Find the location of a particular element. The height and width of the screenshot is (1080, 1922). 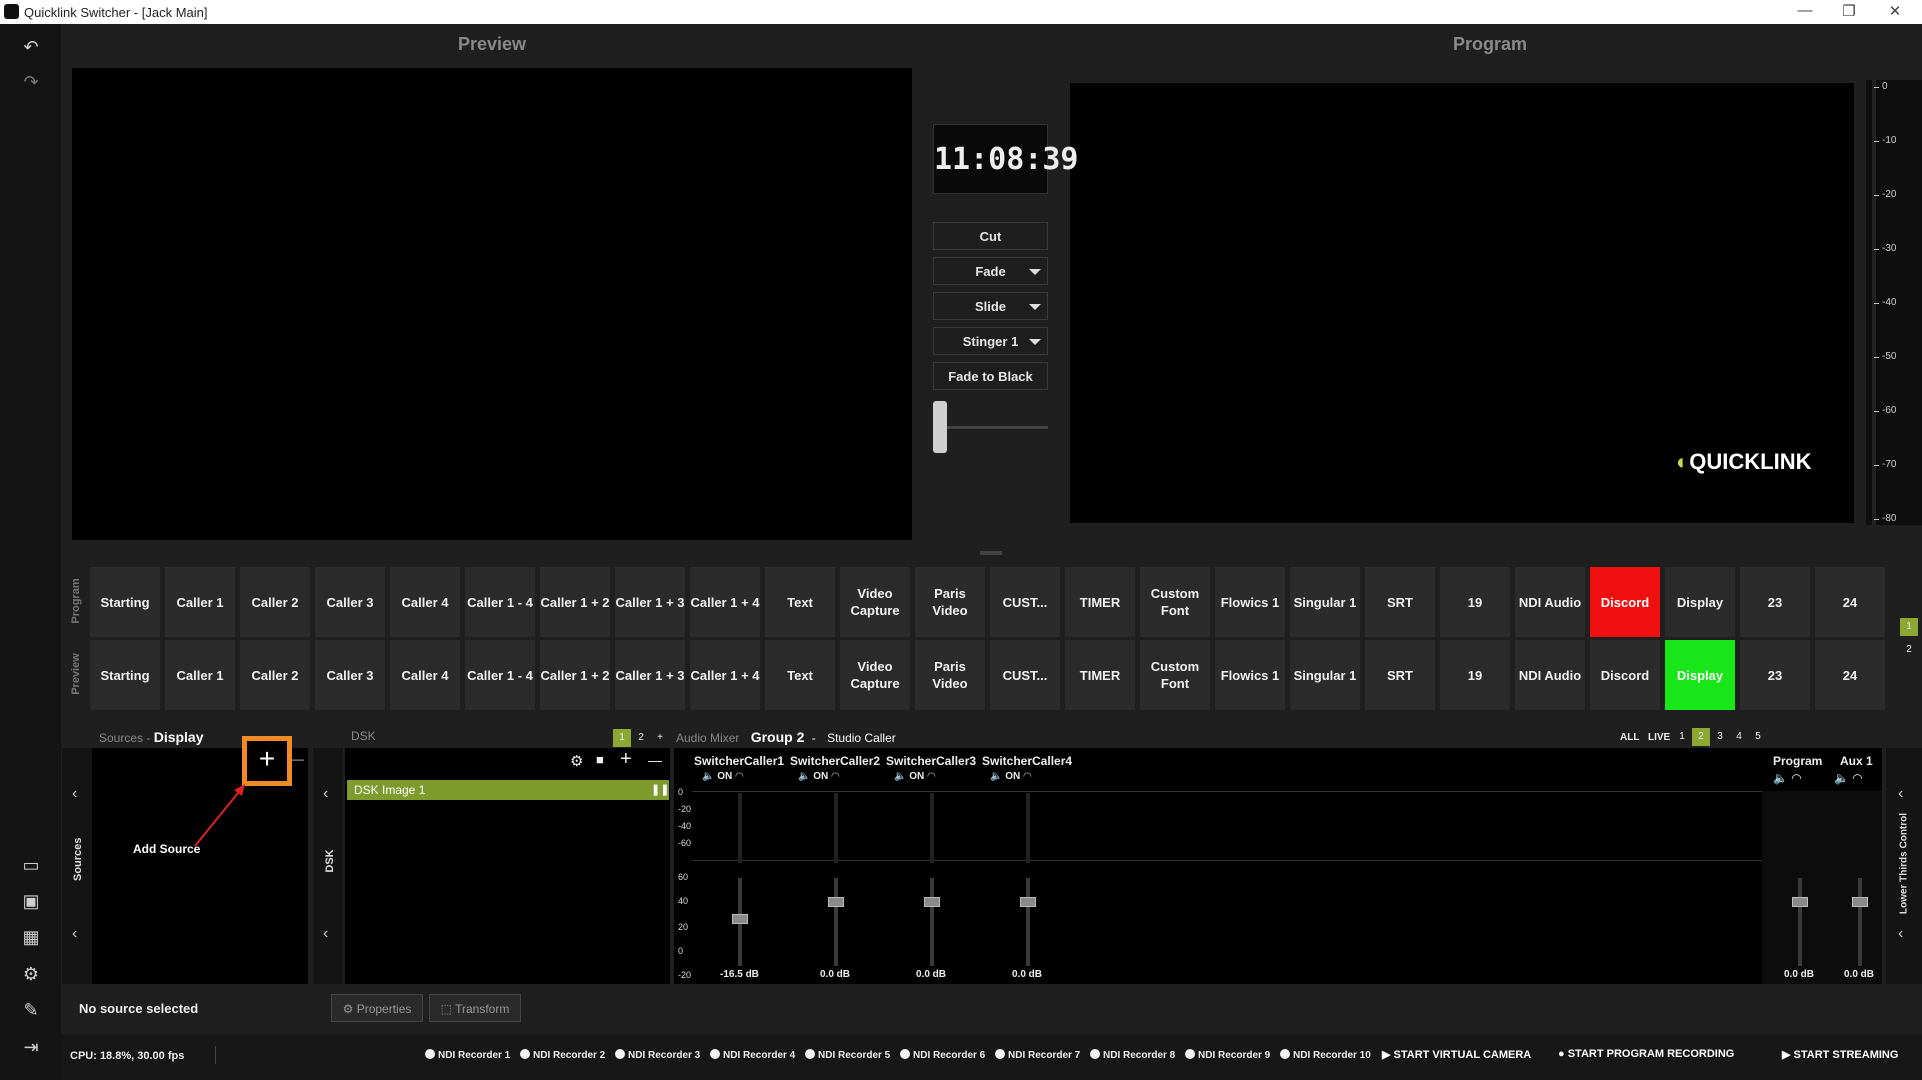

fade-to-black-button: Fade to Black is located at coordinates (990, 376).